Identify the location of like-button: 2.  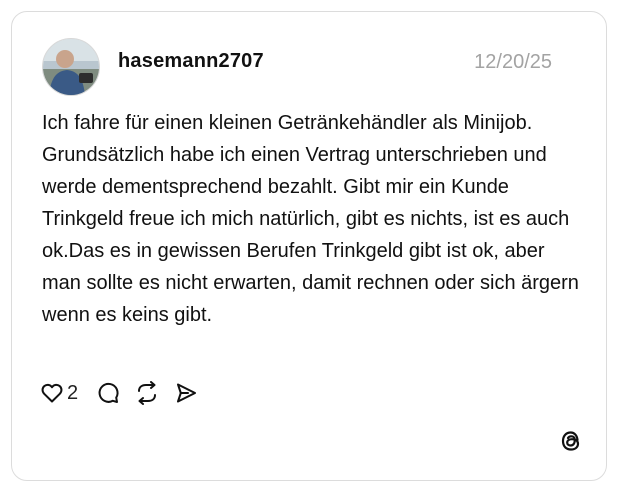
(68, 393).